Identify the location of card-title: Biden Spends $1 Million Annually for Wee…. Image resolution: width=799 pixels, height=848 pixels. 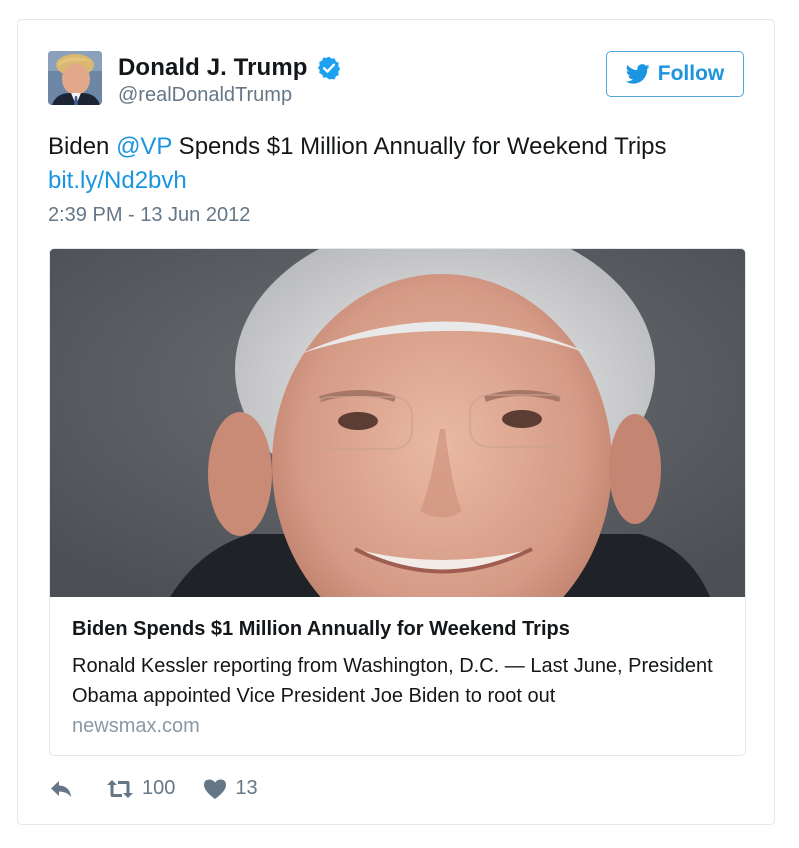
(321, 629).